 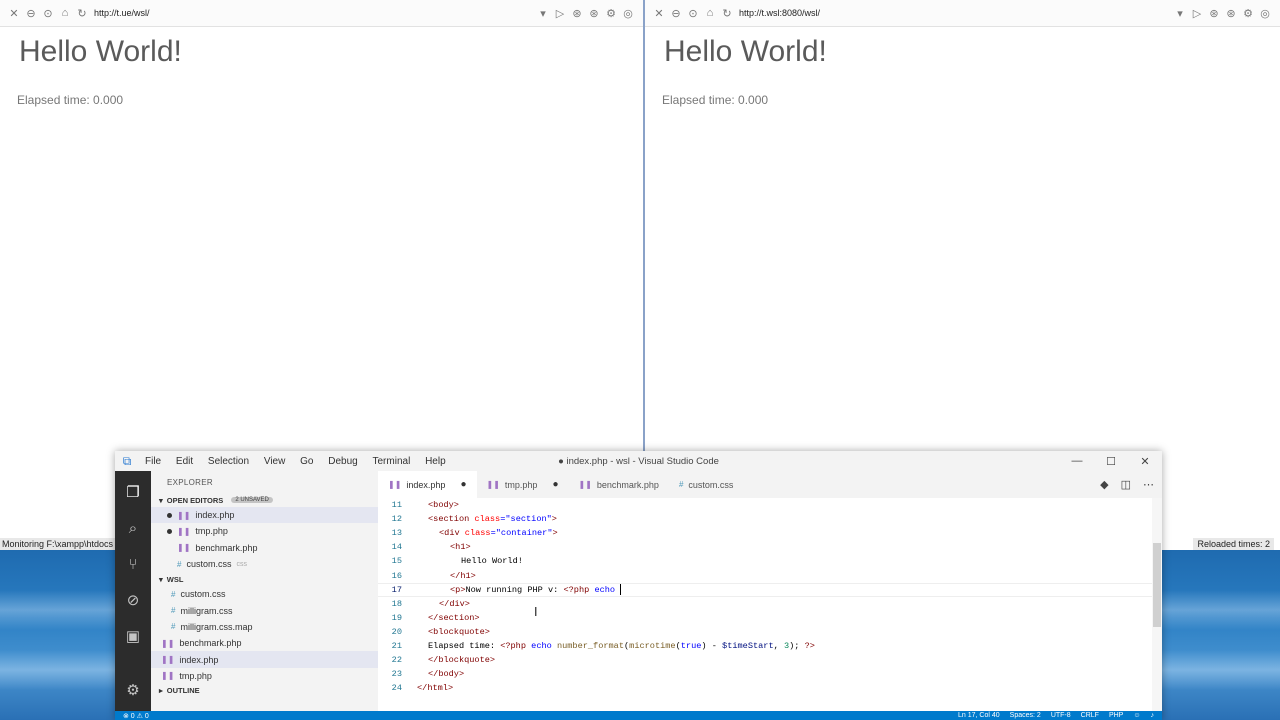 I want to click on line-ending: CRLF, so click(x=1090, y=715).